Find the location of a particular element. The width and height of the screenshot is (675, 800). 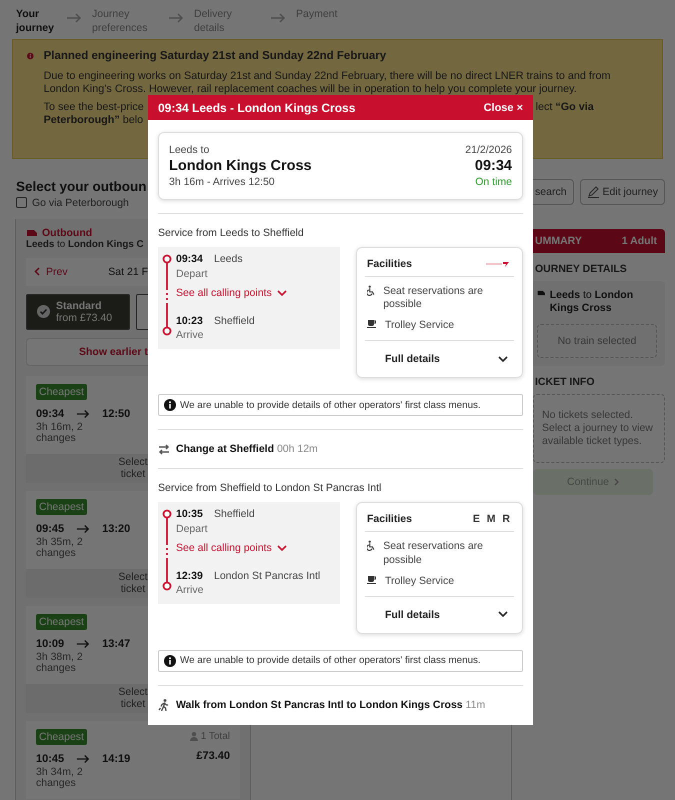

walking-person-icon is located at coordinates (164, 704).